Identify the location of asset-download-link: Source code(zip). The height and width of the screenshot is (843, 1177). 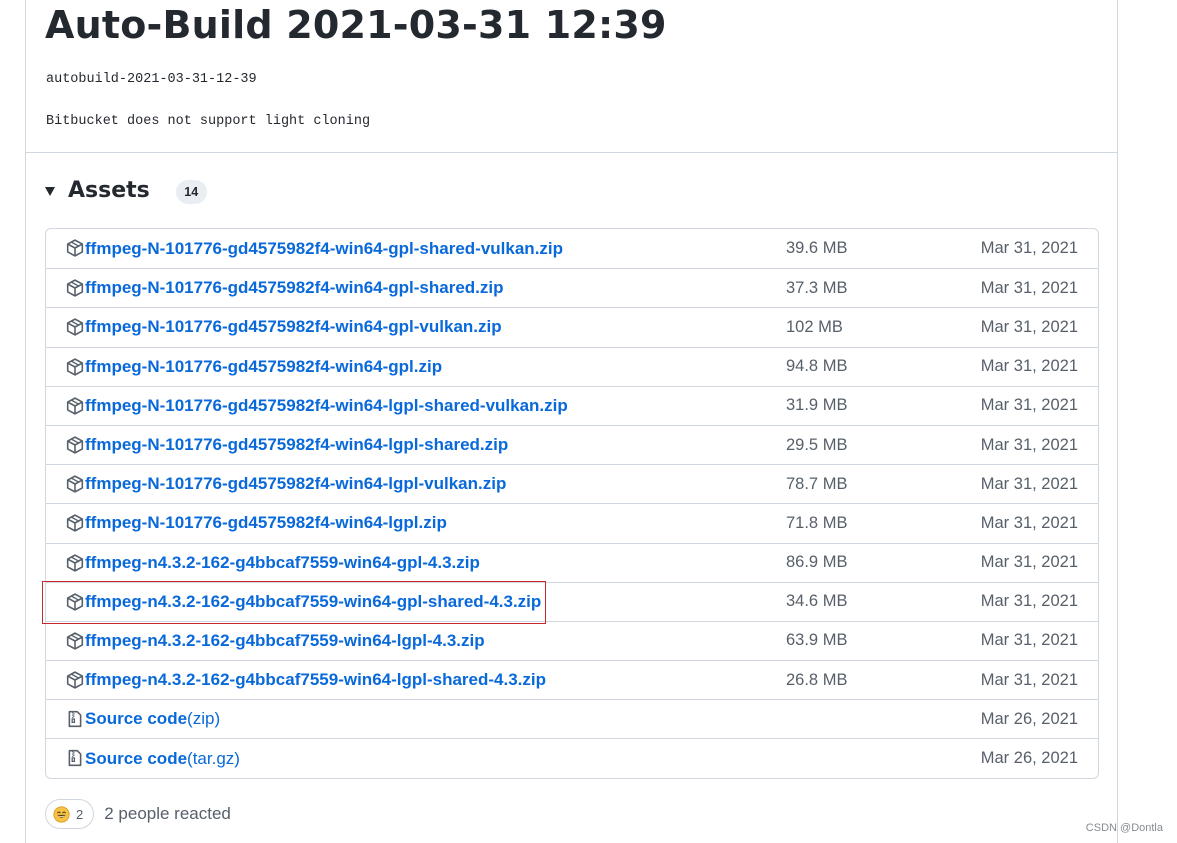
(152, 719).